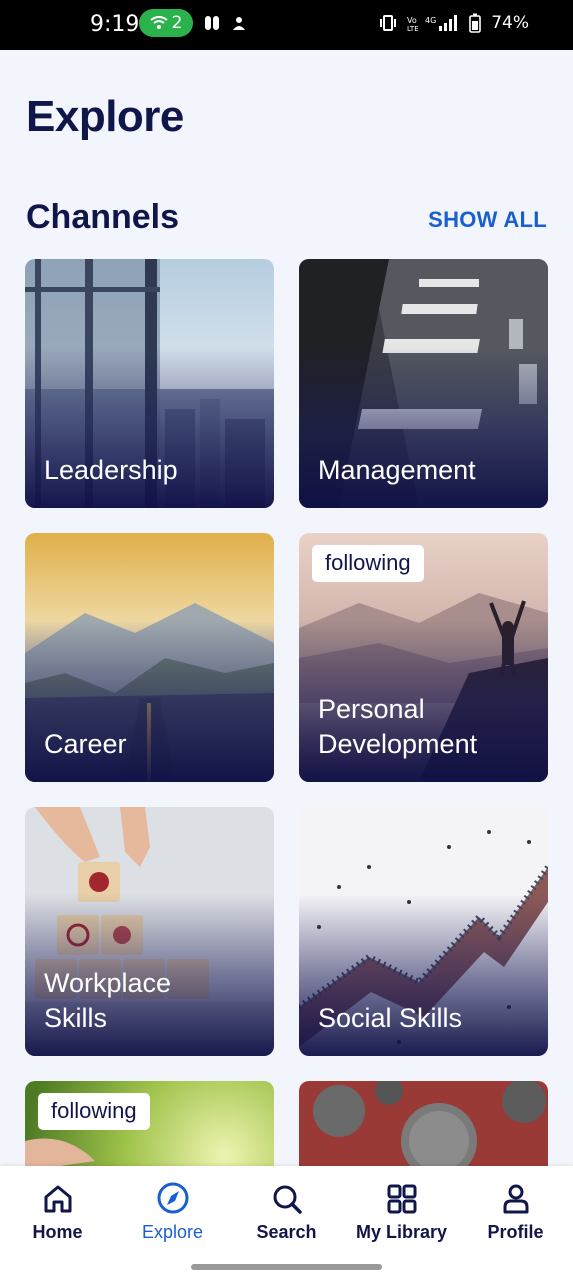 Image resolution: width=573 pixels, height=1280 pixels. I want to click on nav-label: Search, so click(286, 1232).